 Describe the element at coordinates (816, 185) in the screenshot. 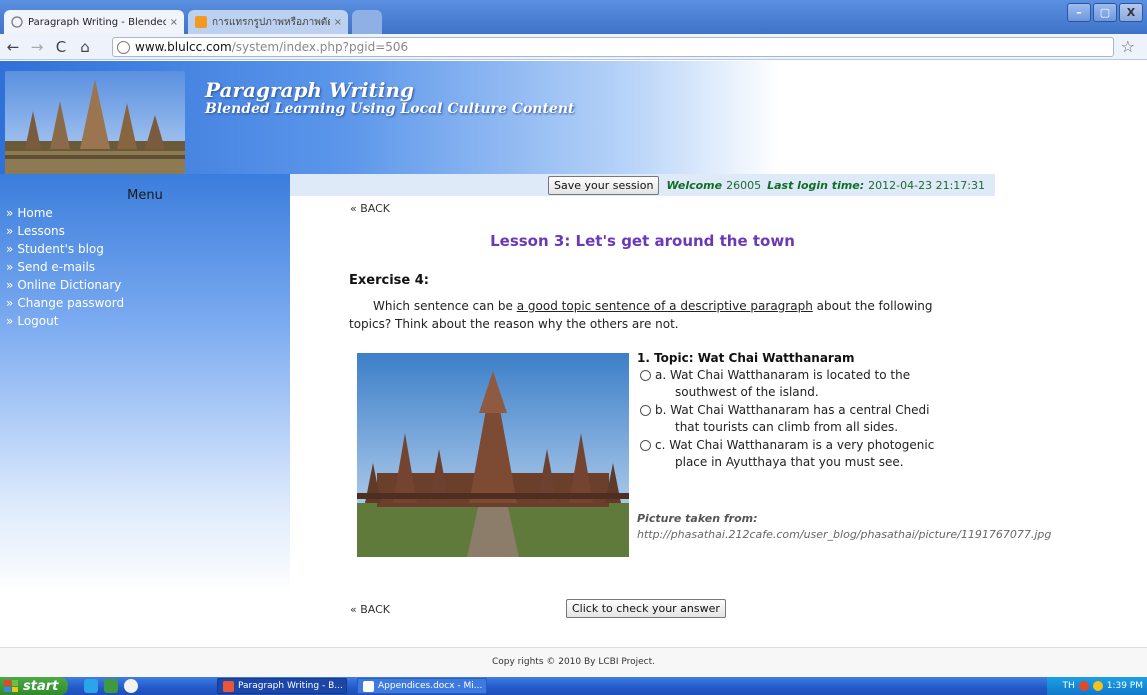

I see `last-login-label: Last login time:` at that location.